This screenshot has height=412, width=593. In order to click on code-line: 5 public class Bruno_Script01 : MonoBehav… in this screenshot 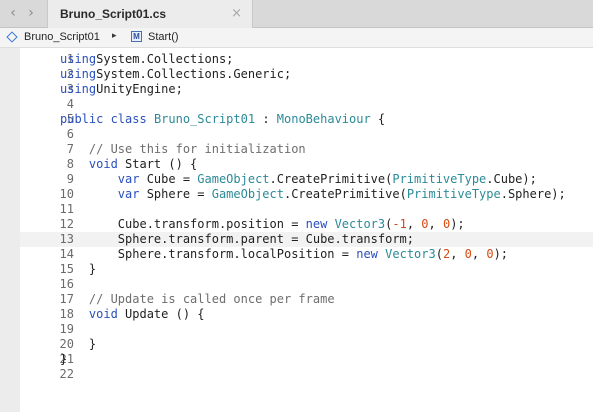, I will do `click(306, 119)`.